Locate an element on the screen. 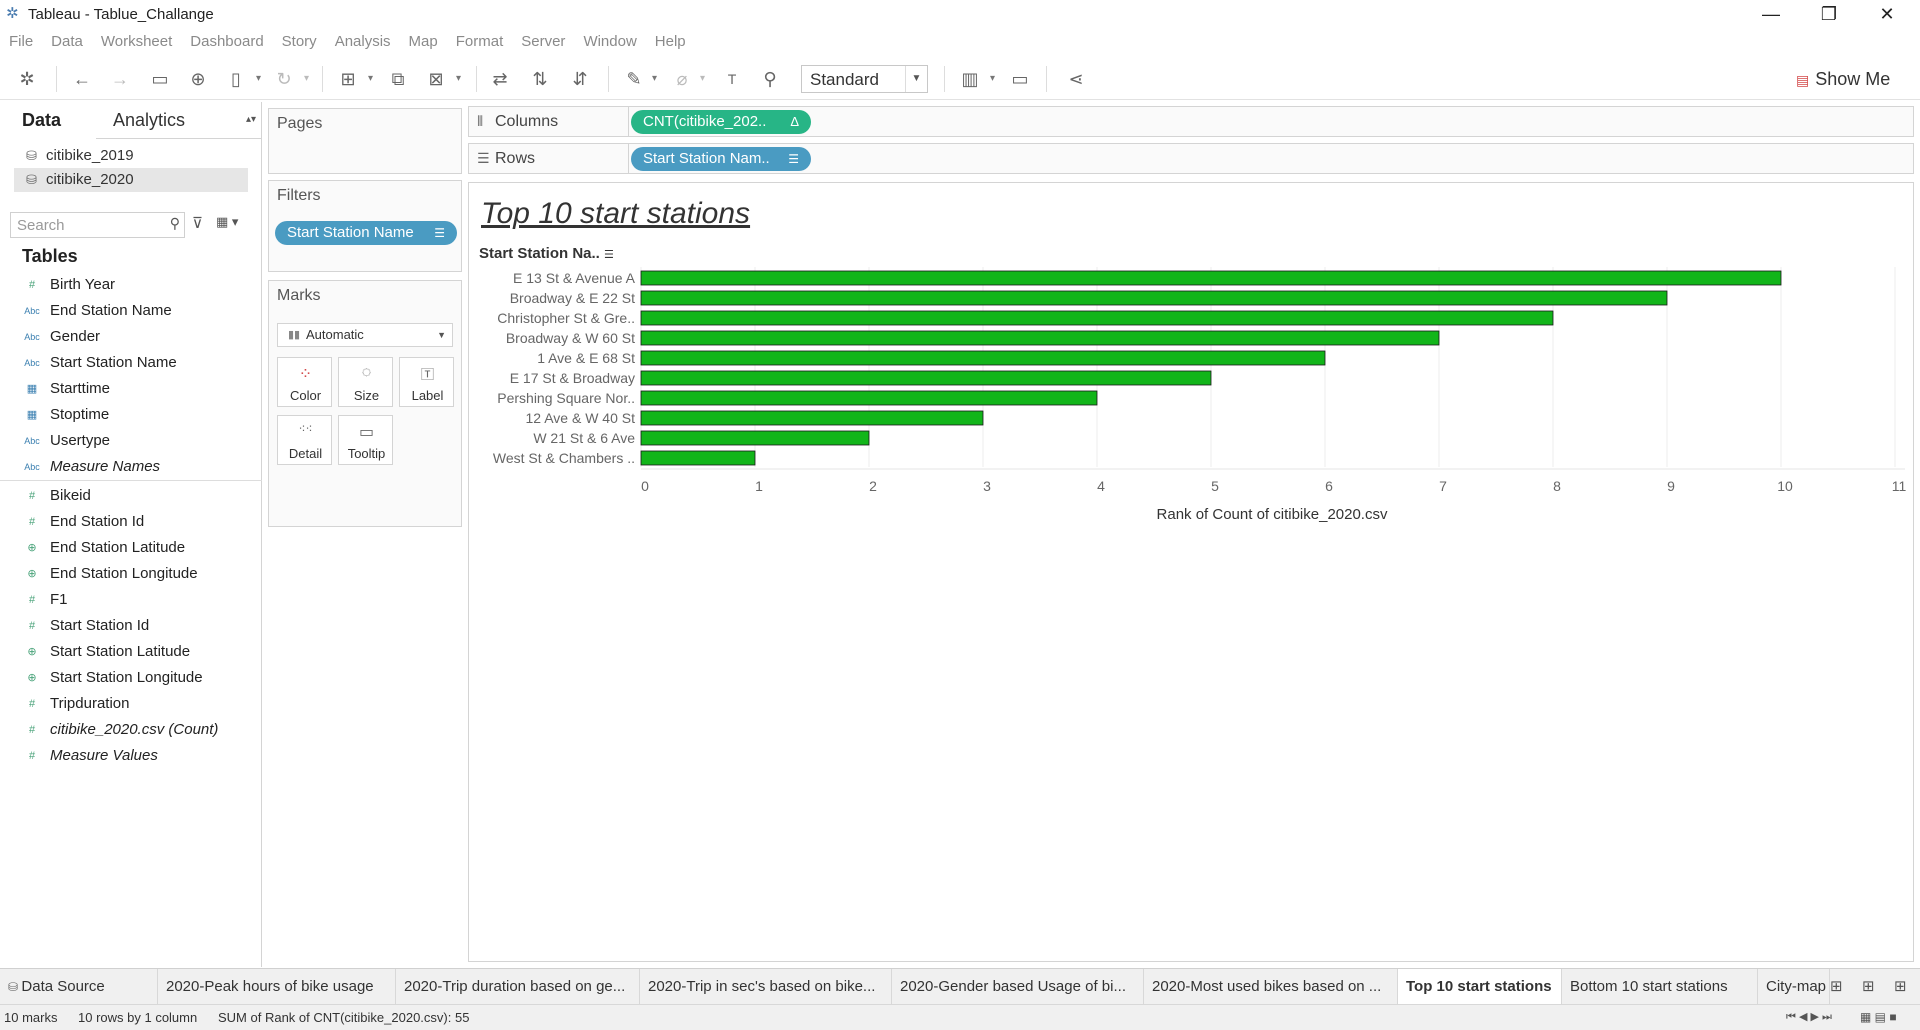 The image size is (1920, 1030). undo-icon: ← is located at coordinates (82, 79).